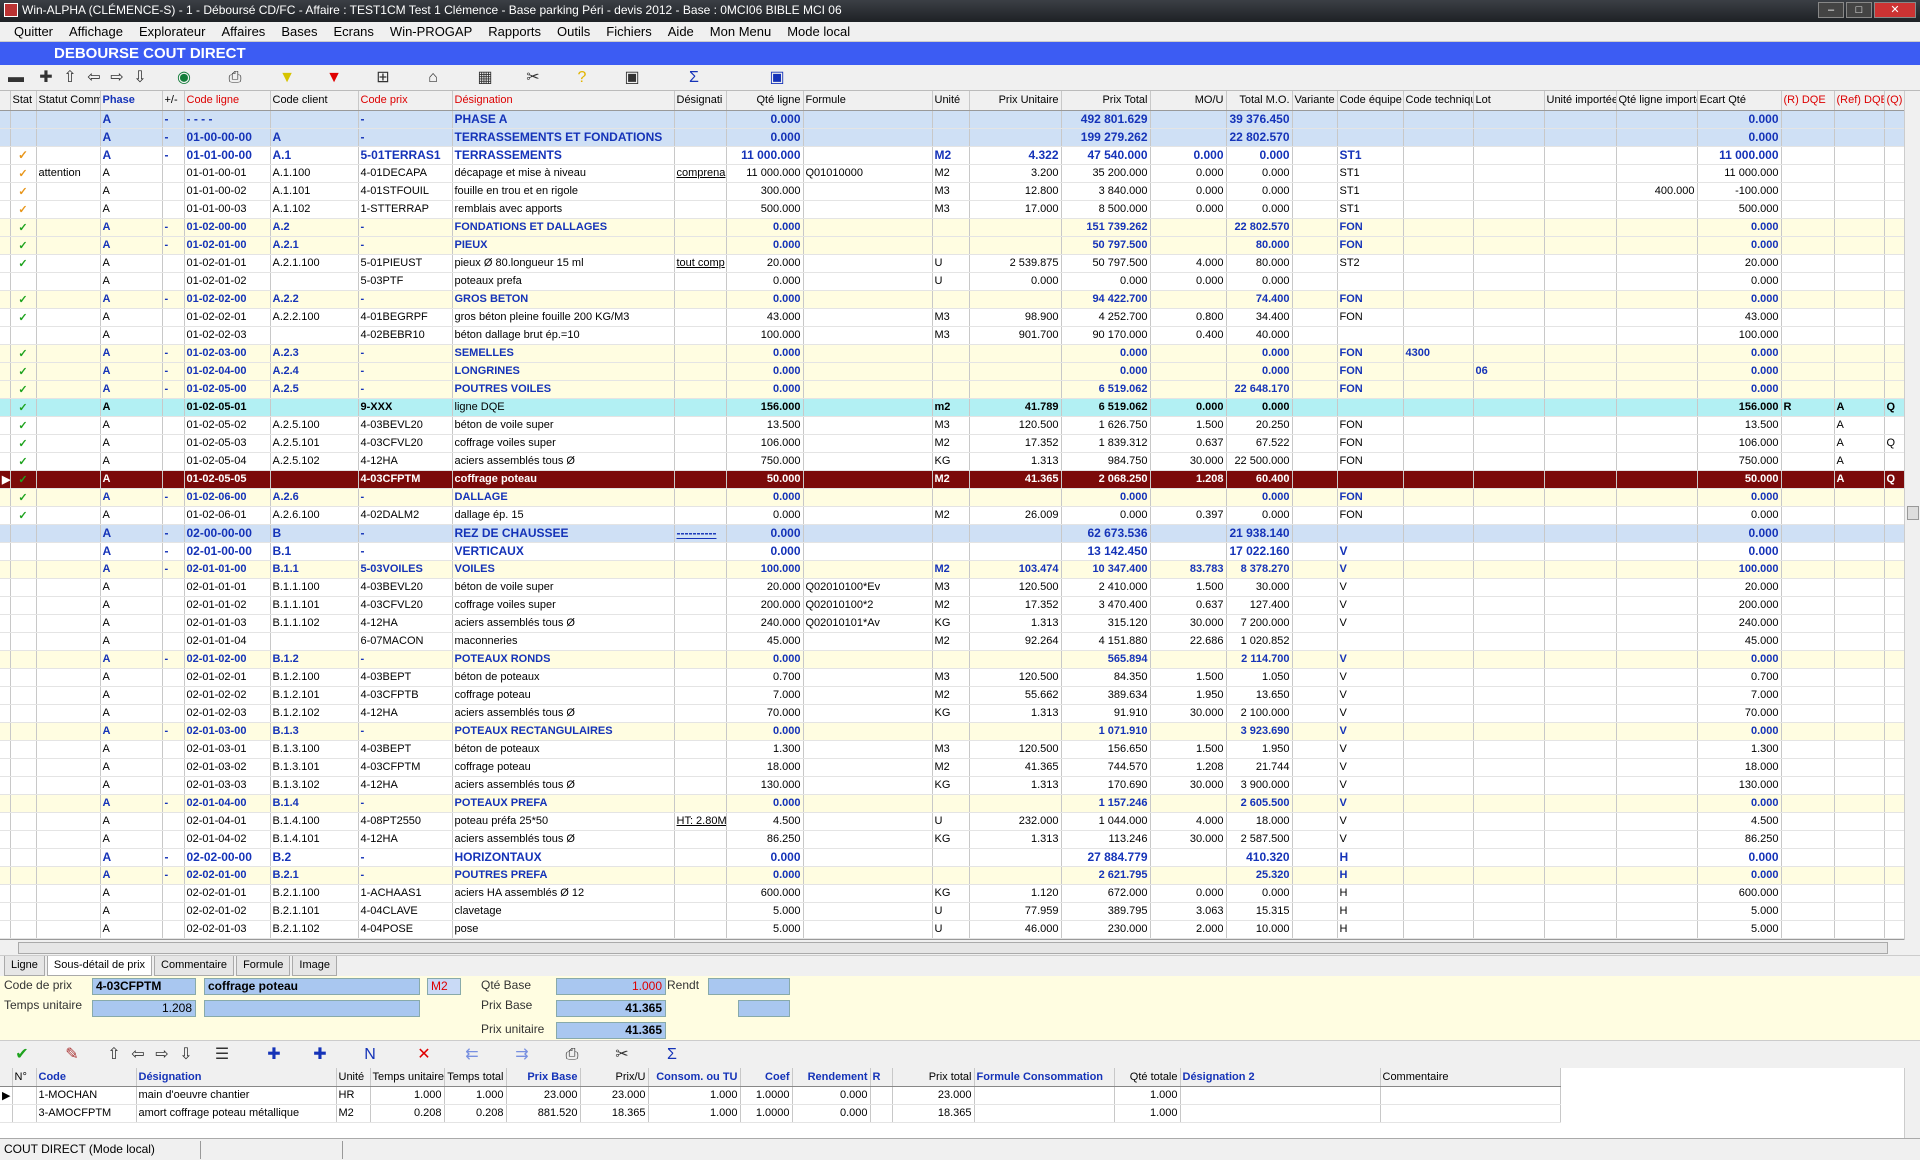 This screenshot has width=1920, height=1160. What do you see at coordinates (1106, 821) in the screenshot?
I see `cell-prix-total: 1 044.000` at bounding box center [1106, 821].